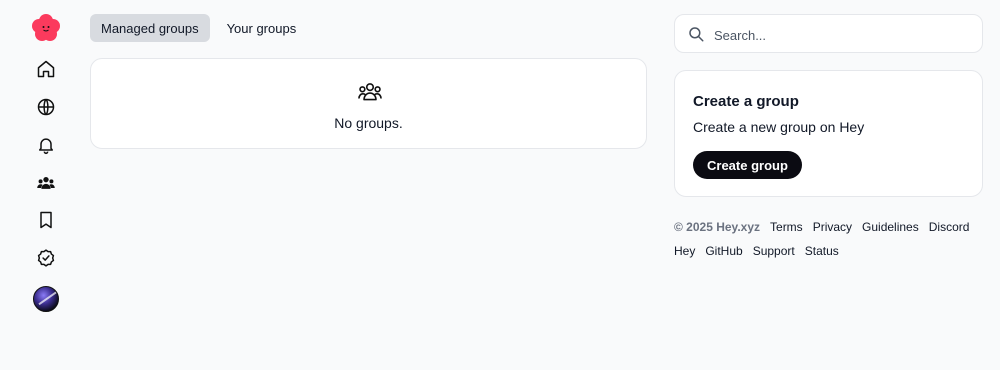 Image resolution: width=1000 pixels, height=370 pixels. I want to click on footer-link-hey: Hey, so click(684, 251).